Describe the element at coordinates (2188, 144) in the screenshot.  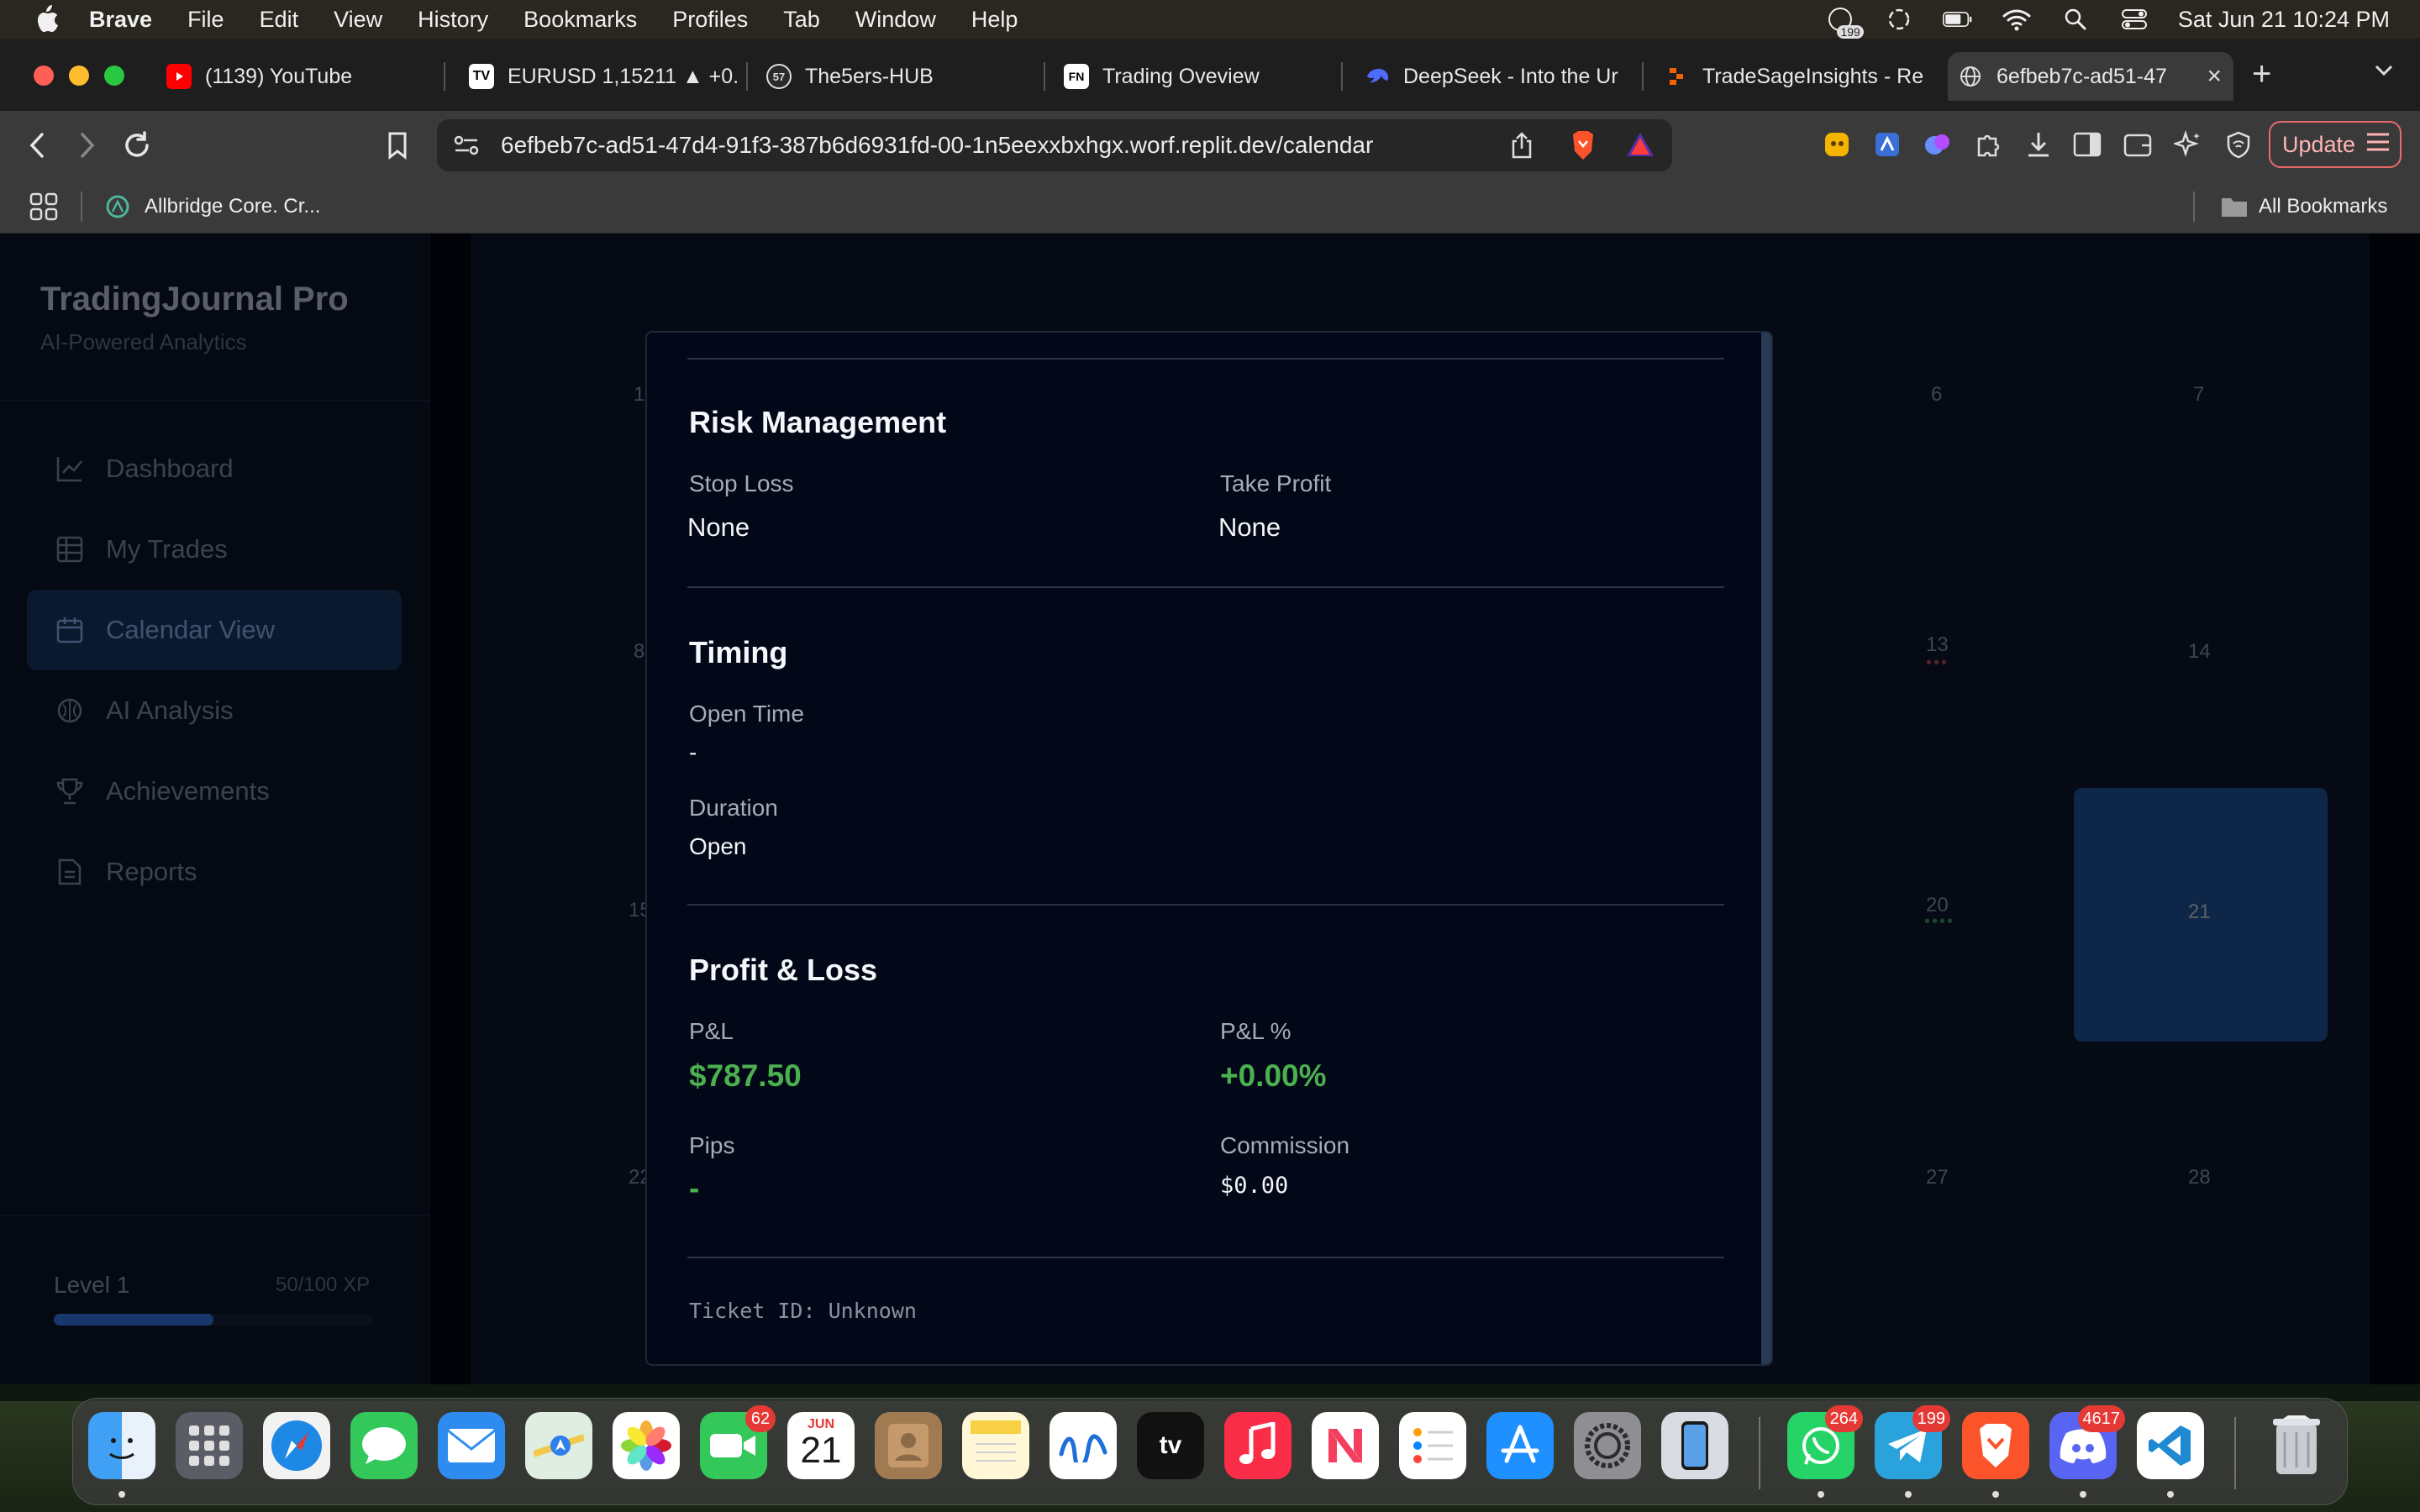
I see `leo-ai-sparkle-icon` at that location.